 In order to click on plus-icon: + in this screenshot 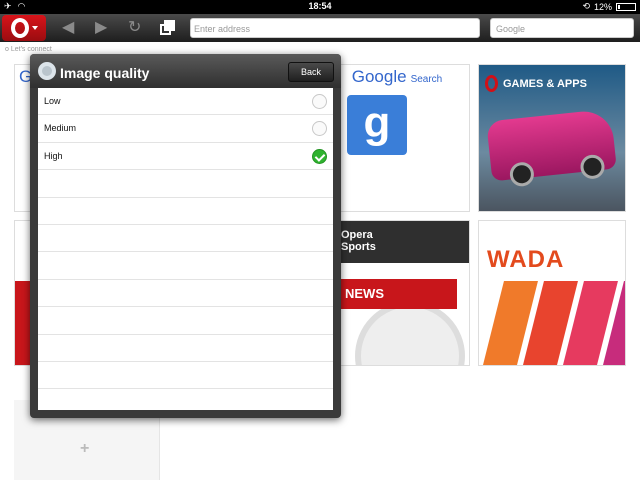, I will do `click(85, 448)`.